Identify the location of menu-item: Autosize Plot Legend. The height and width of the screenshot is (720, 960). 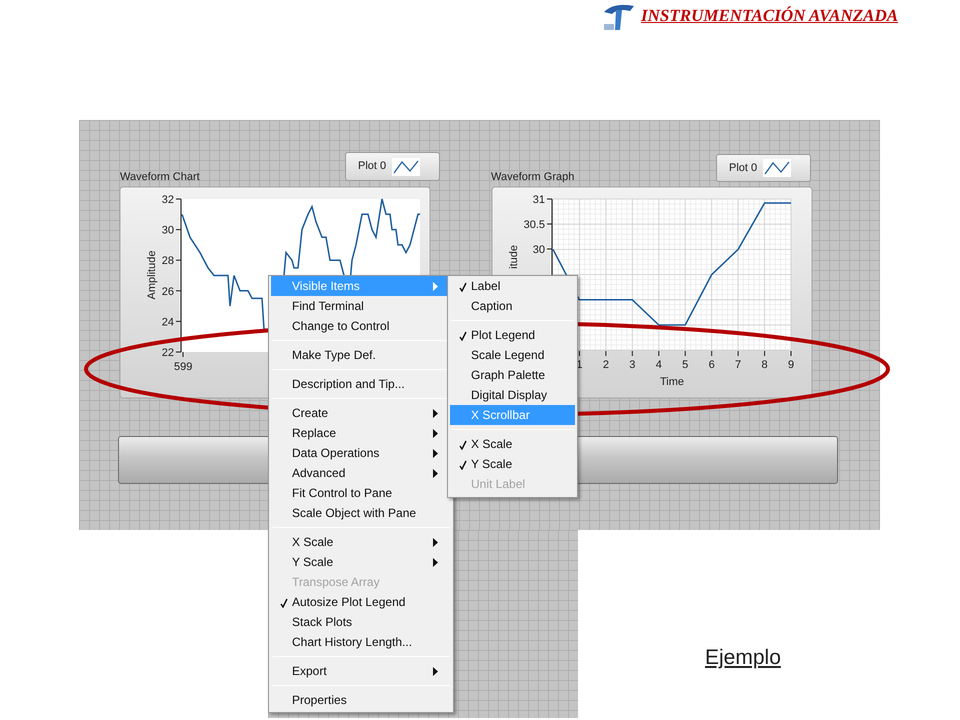
(361, 602).